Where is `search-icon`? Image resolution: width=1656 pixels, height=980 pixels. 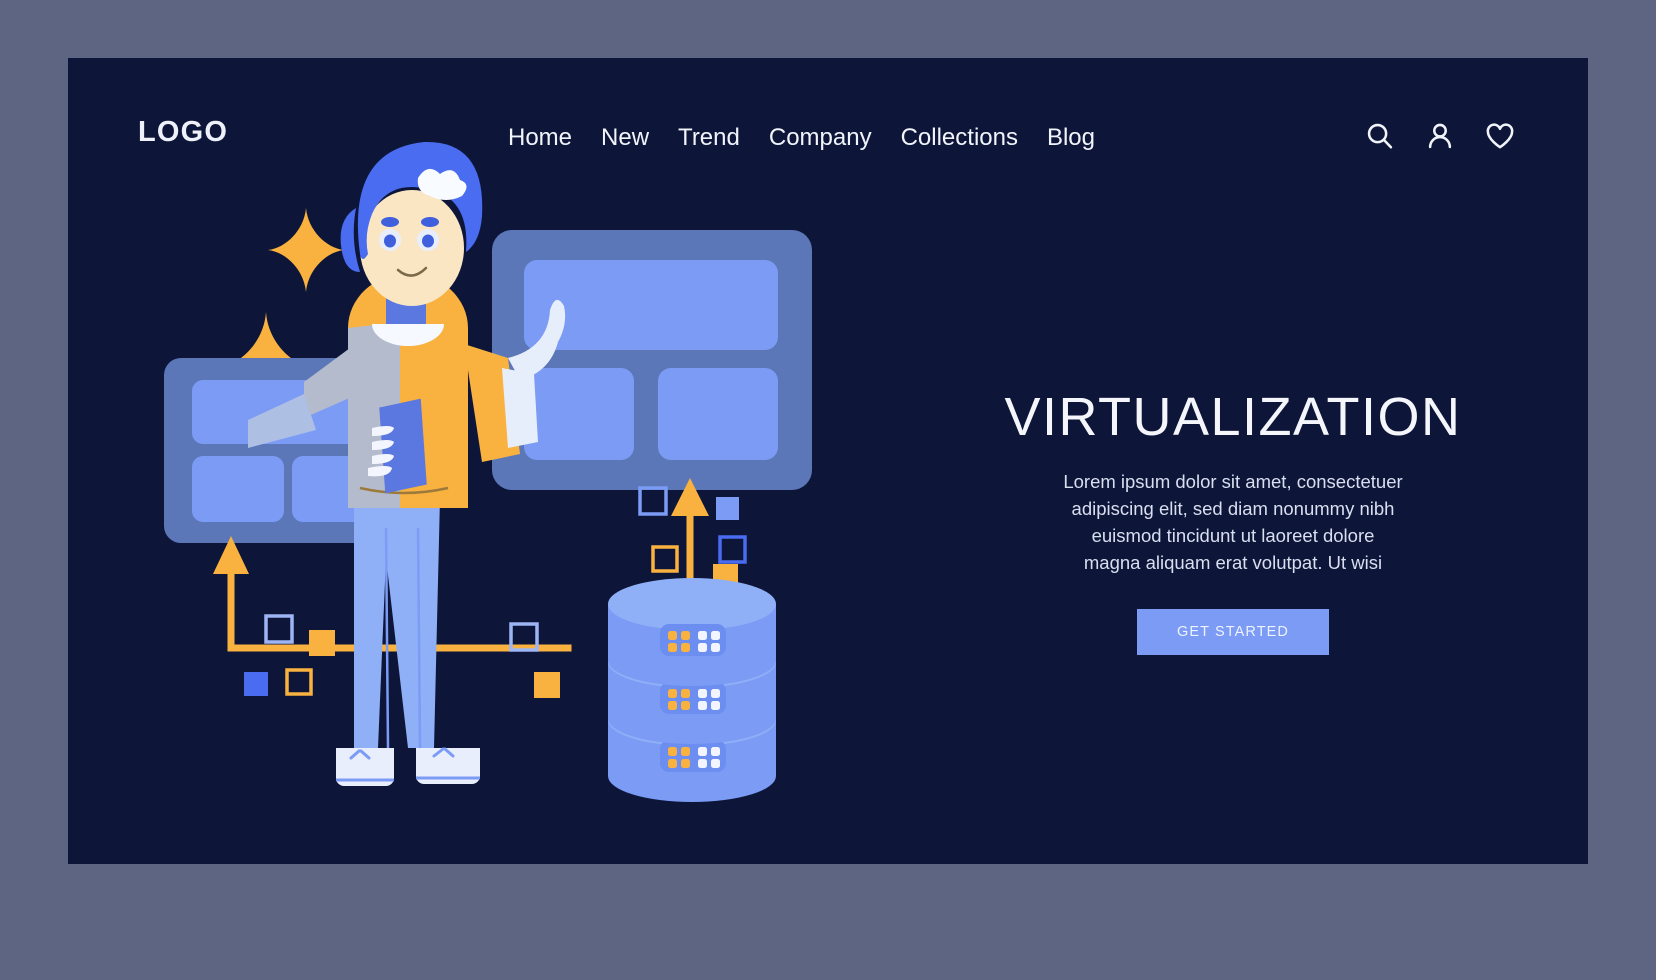
search-icon is located at coordinates (1380, 136).